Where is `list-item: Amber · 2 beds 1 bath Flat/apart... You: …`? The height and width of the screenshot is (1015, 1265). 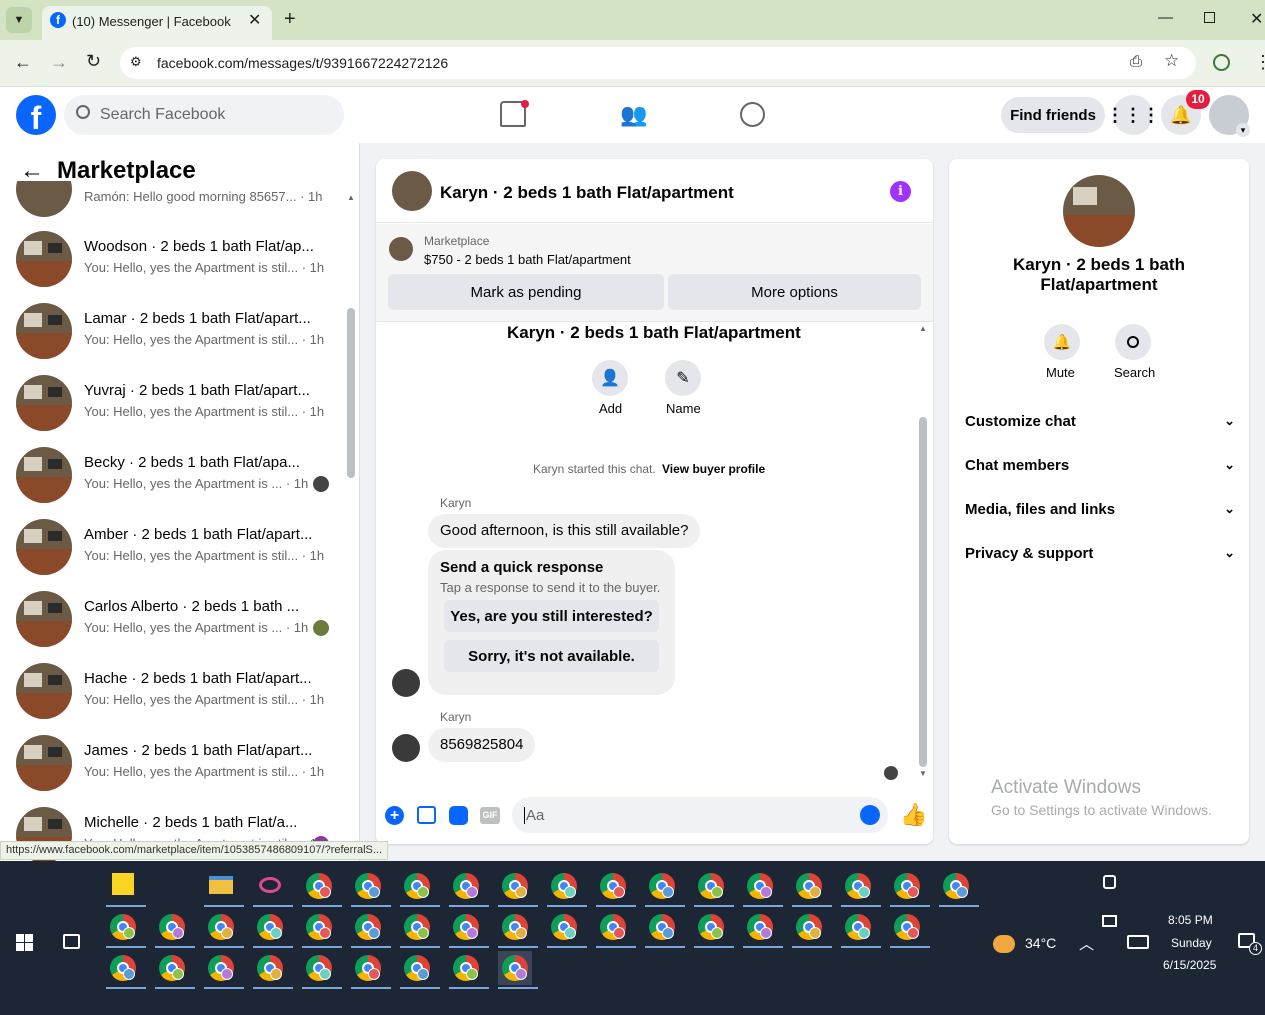
list-item: Amber · 2 beds 1 bath Flat/apart... You: … is located at coordinates (172, 547).